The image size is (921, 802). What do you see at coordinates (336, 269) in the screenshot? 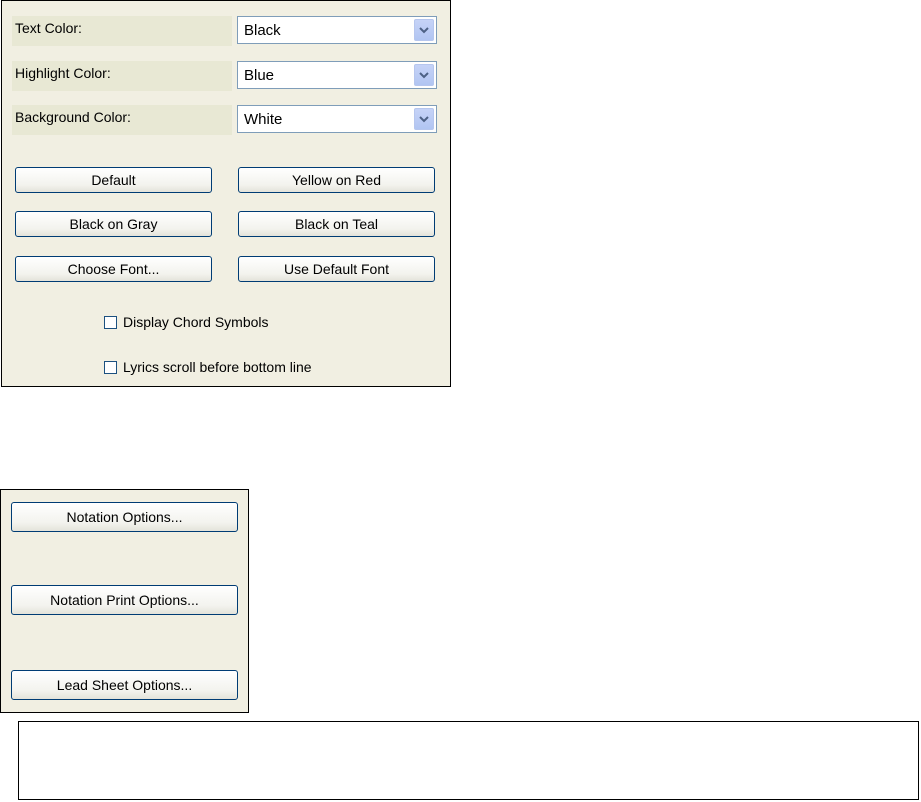
I see `use-default-font-button: Use Default Font` at bounding box center [336, 269].